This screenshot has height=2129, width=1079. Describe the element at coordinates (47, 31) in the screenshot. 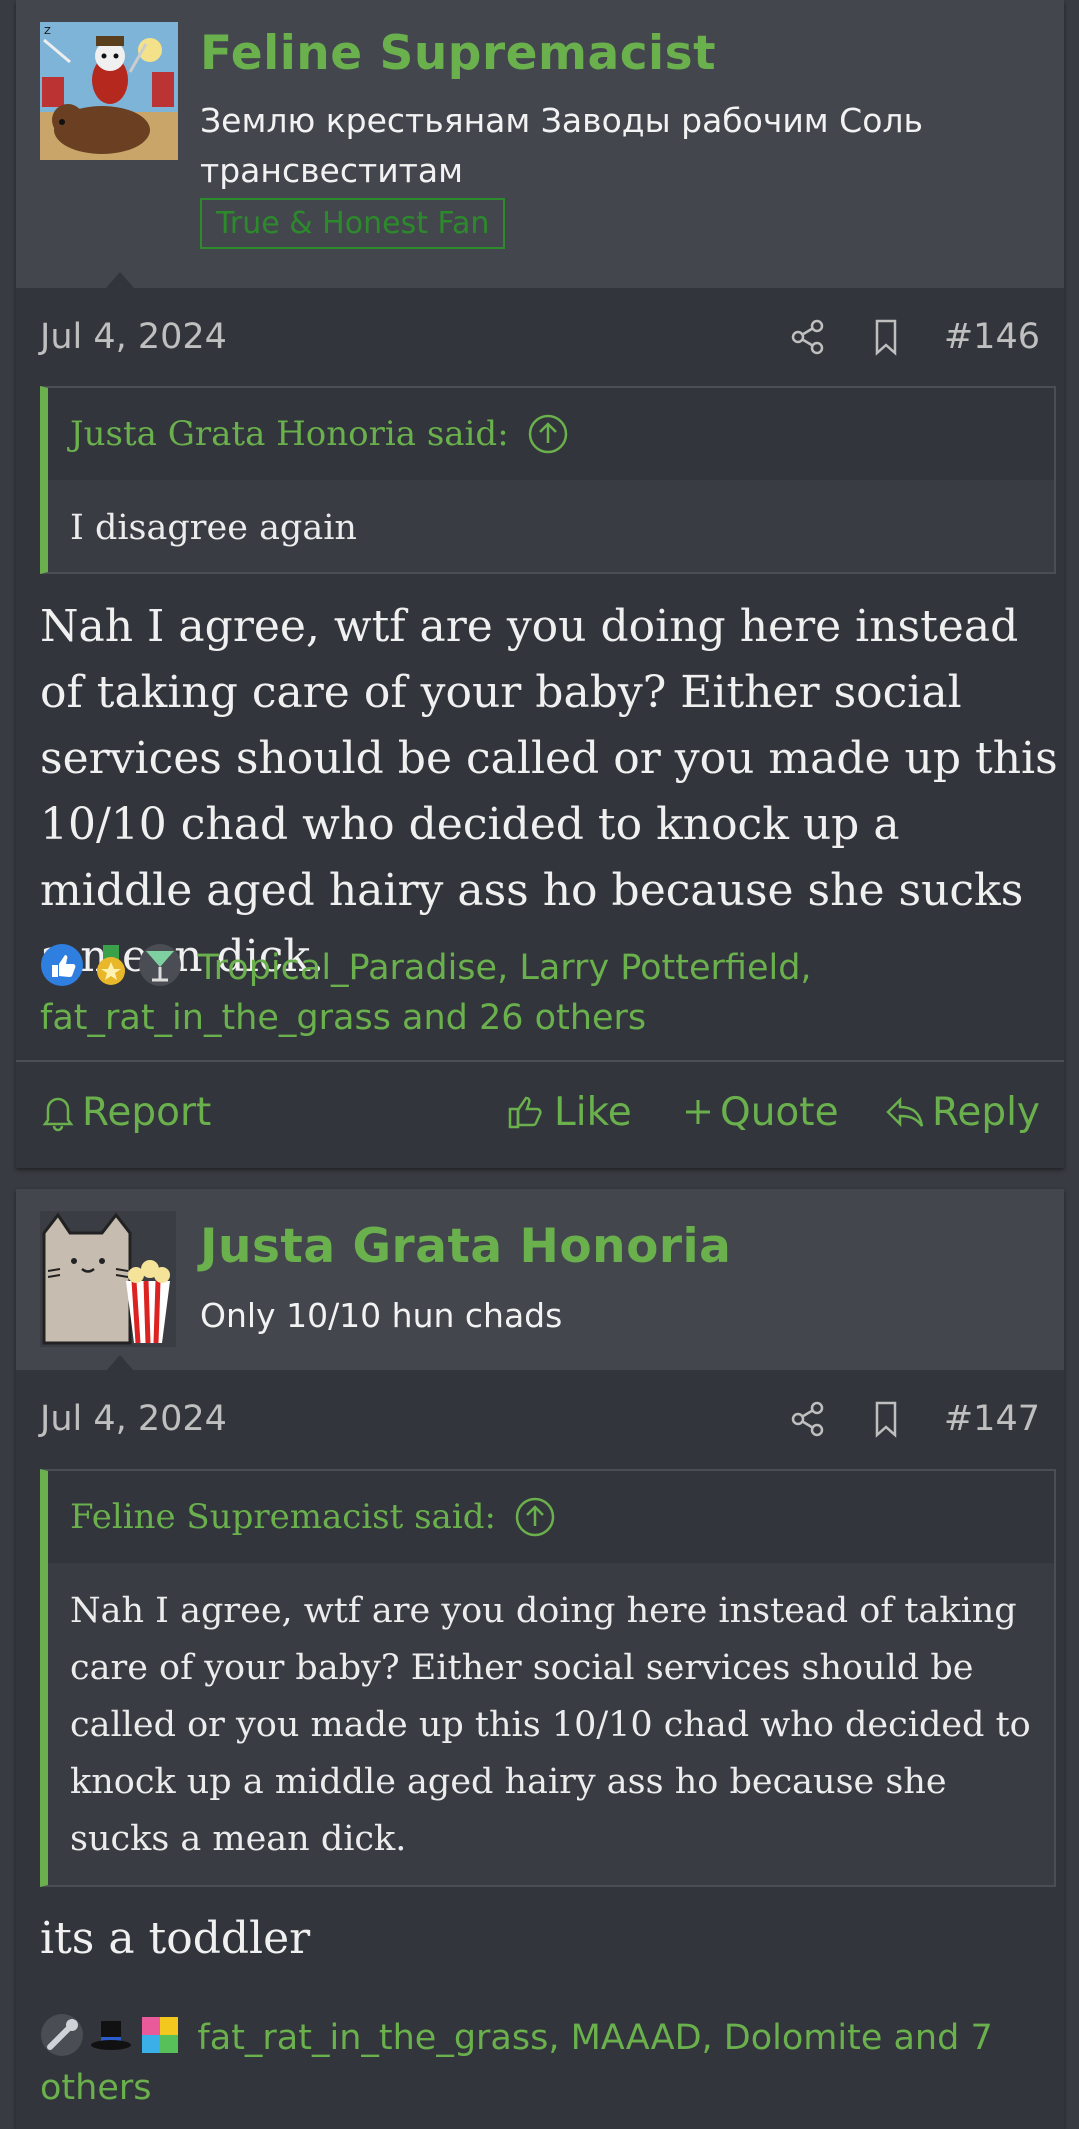

I see `svg-text: Z` at that location.